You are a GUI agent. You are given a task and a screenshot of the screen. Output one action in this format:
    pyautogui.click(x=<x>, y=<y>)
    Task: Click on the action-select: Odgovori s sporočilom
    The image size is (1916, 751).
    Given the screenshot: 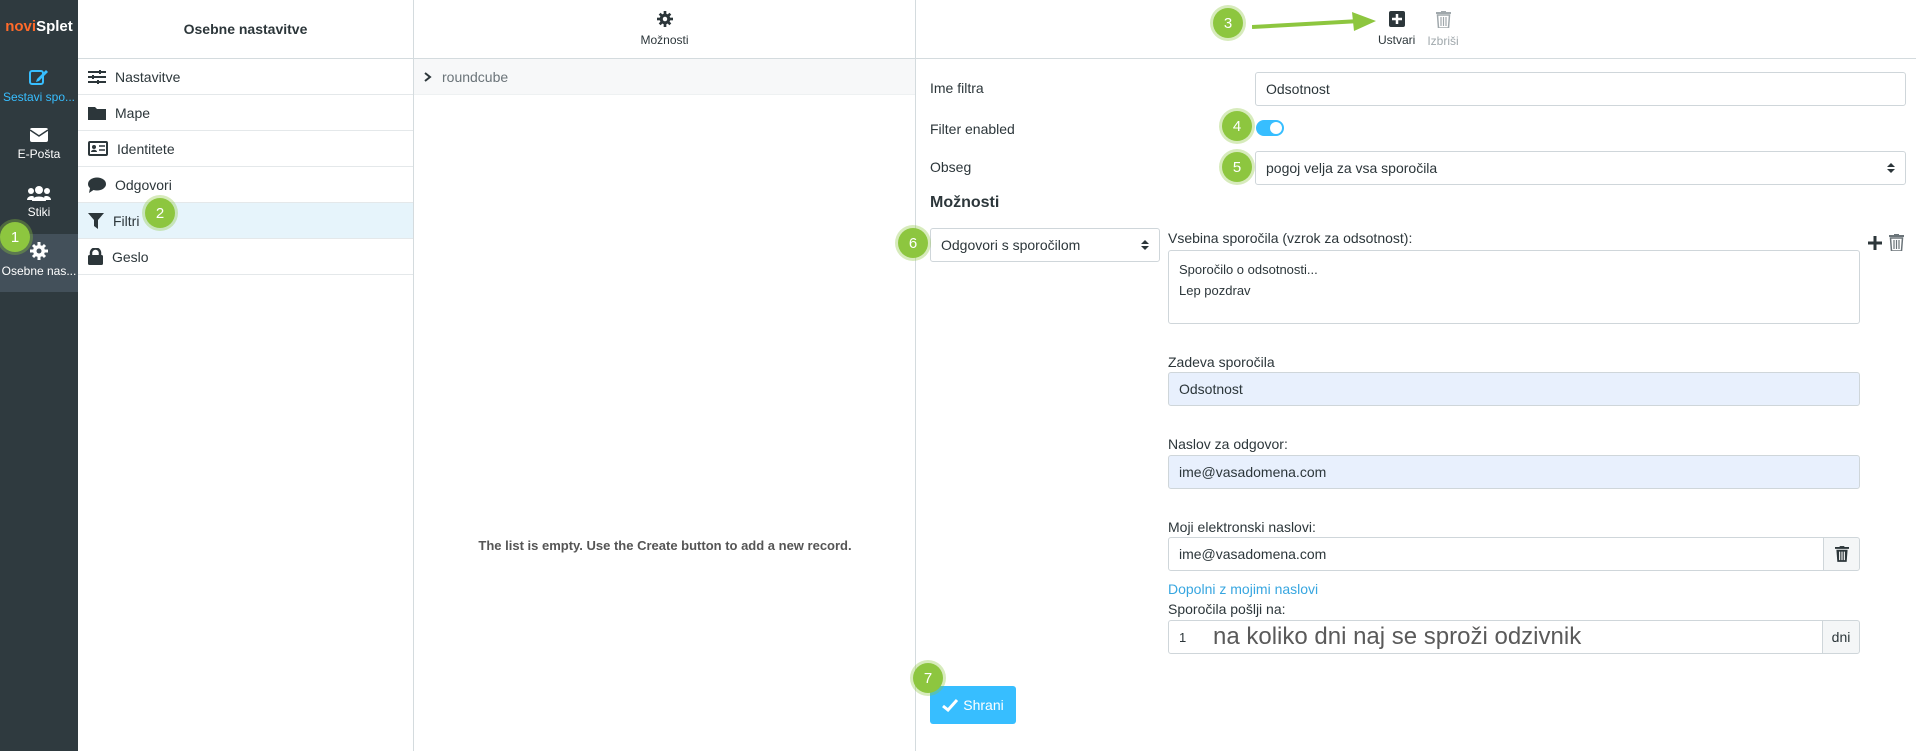 What is the action you would take?
    pyautogui.click(x=1045, y=245)
    